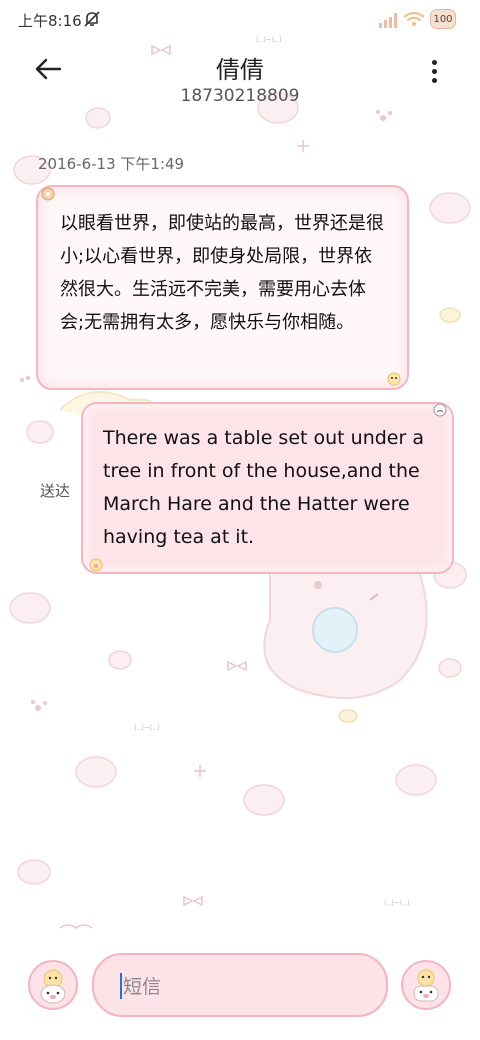 The width and height of the screenshot is (480, 1040). What do you see at coordinates (240, 20) in the screenshot?
I see `status-bar: 上午8:16 100` at bounding box center [240, 20].